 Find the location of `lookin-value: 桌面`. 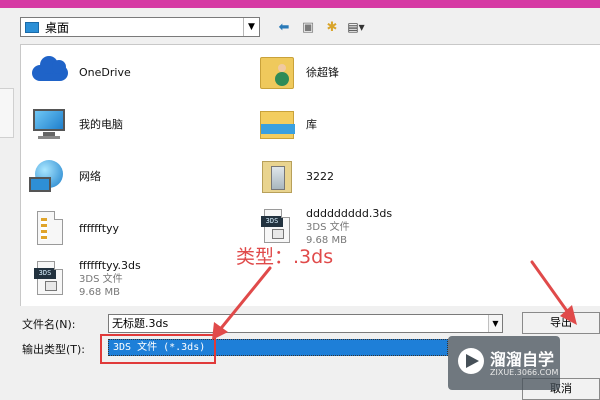

lookin-value: 桌面 is located at coordinates (57, 27).